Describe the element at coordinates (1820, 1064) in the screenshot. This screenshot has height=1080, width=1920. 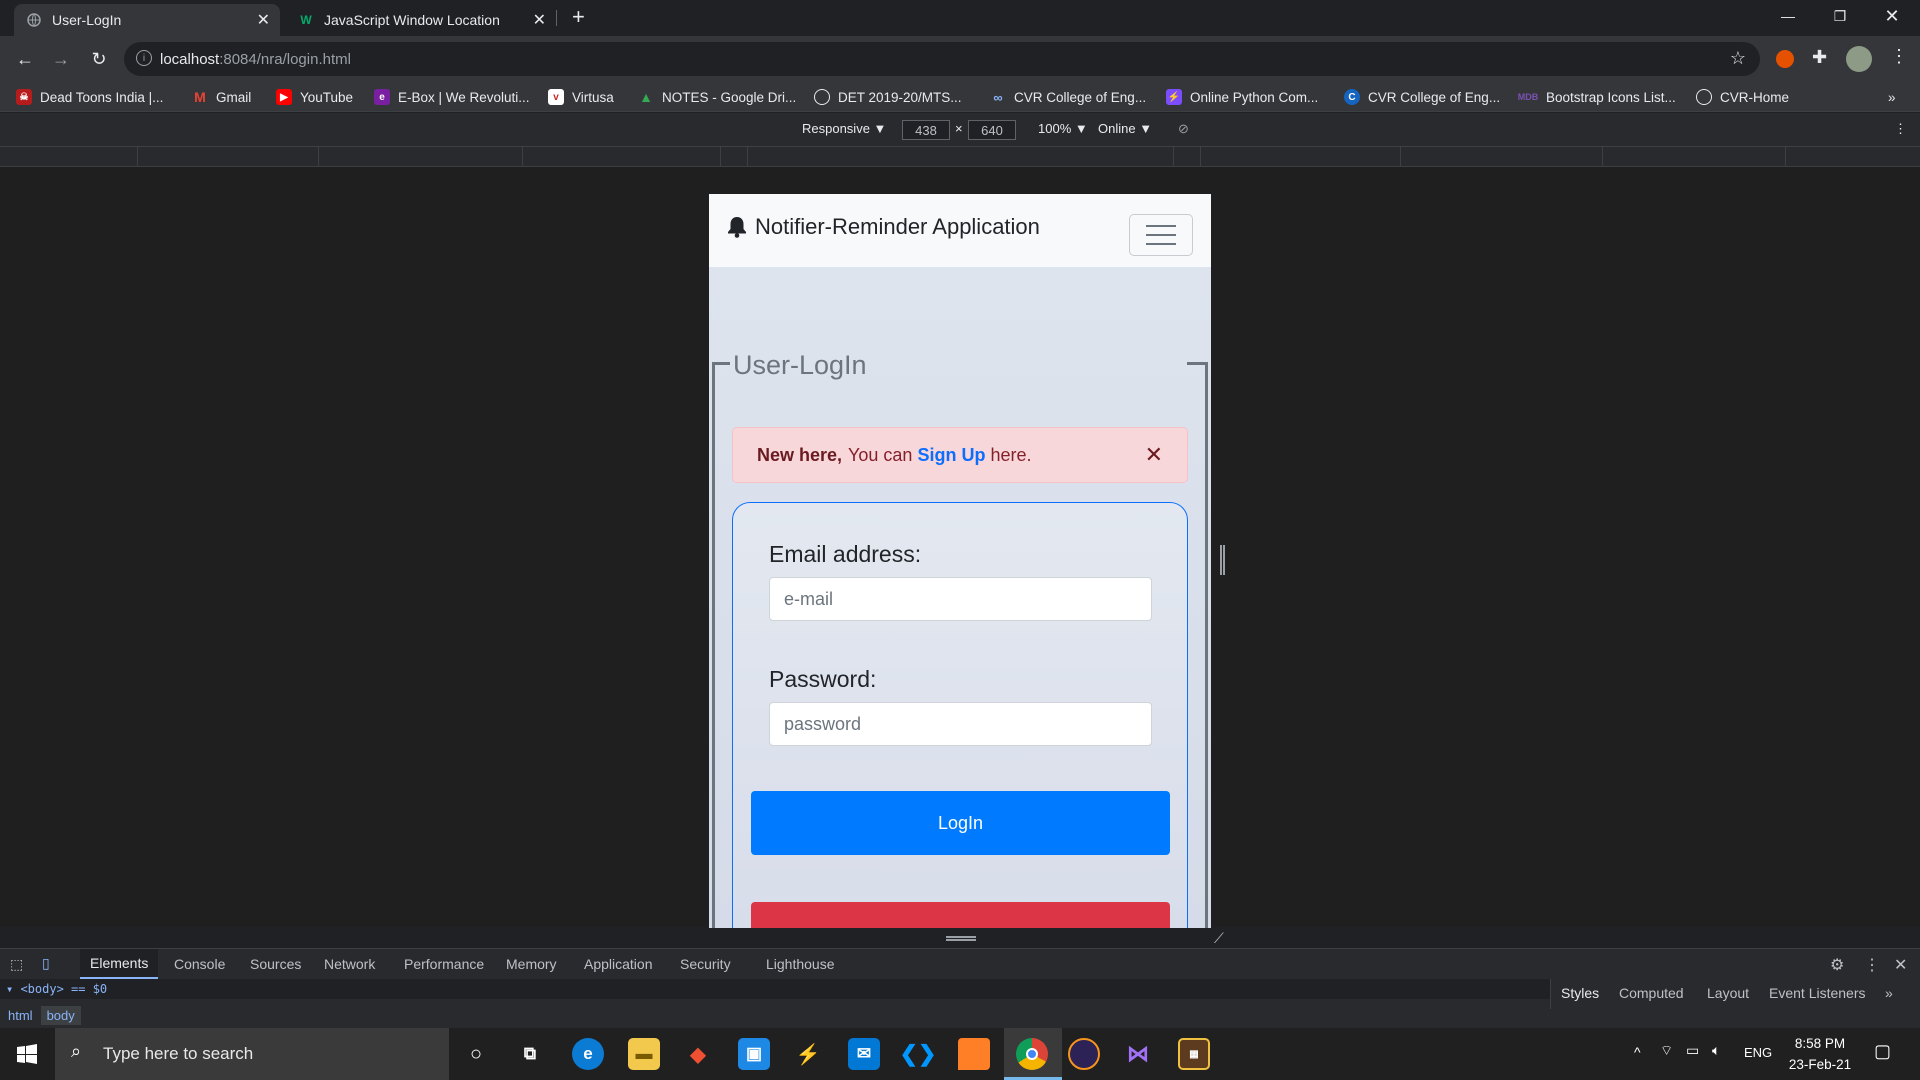
I see `clock-date: 23-Feb-21` at that location.